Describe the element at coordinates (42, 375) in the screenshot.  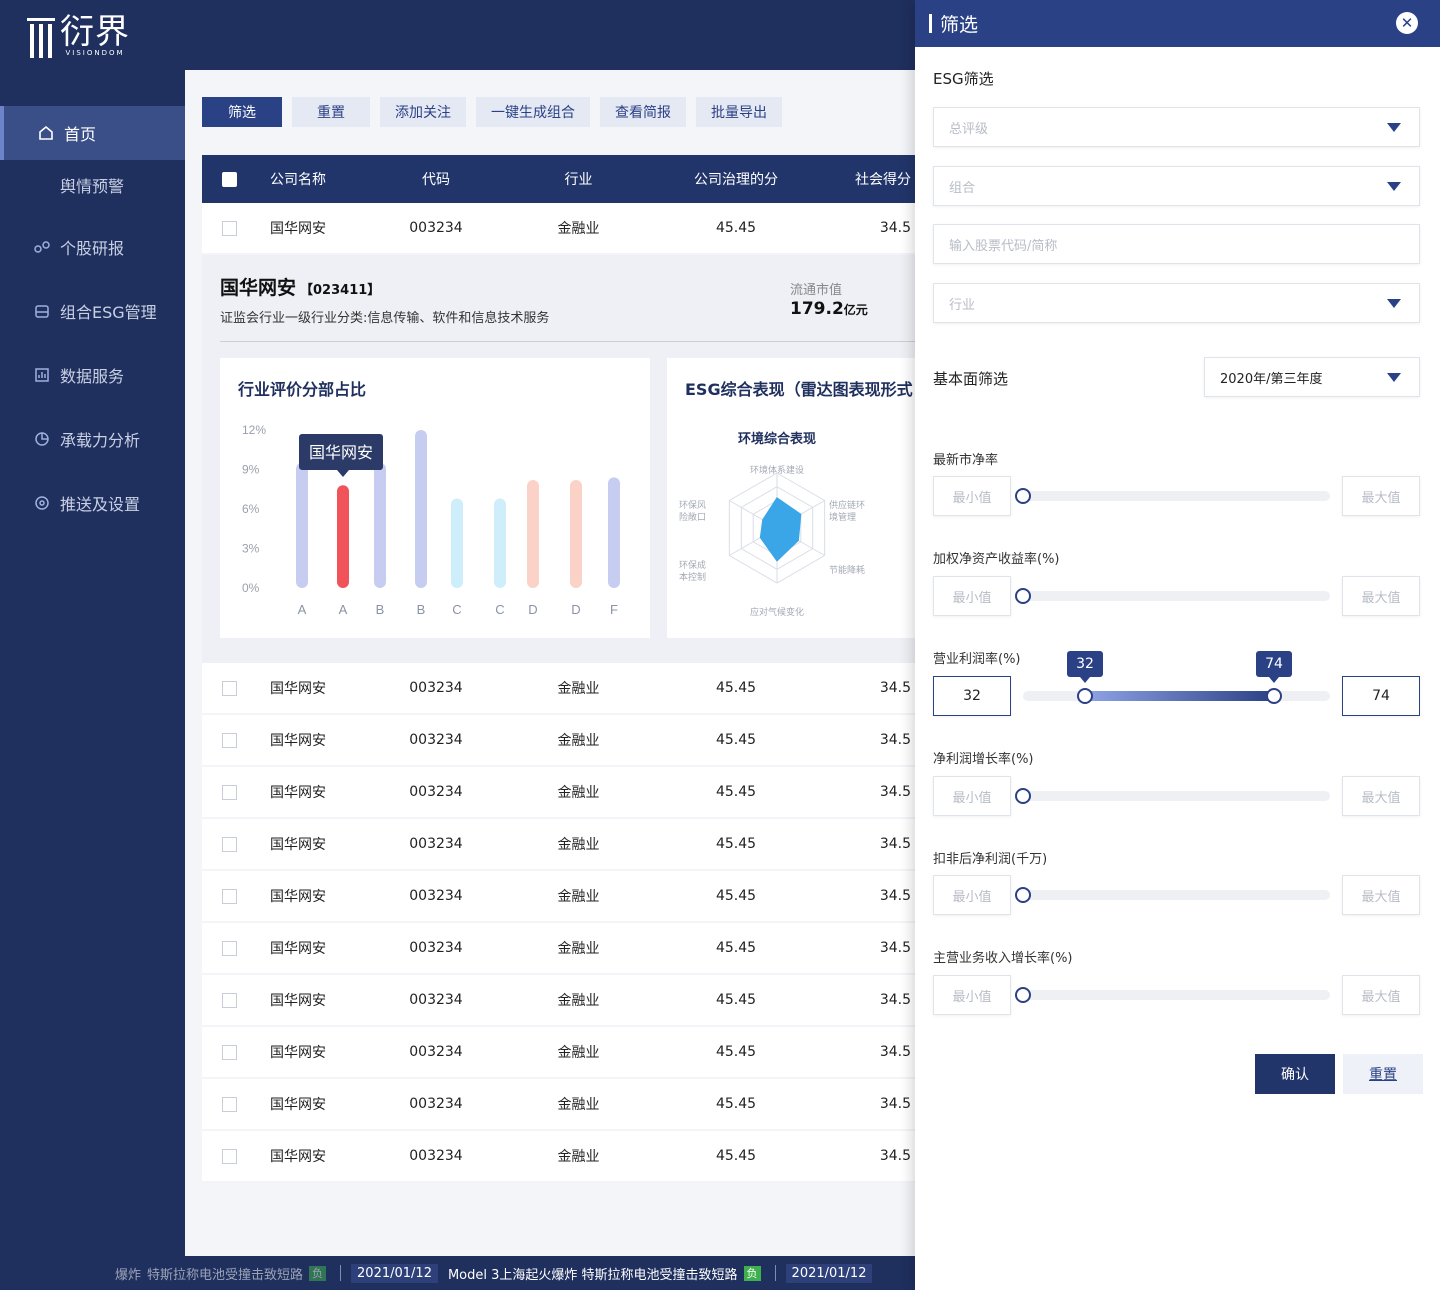
I see `chart-icon` at that location.